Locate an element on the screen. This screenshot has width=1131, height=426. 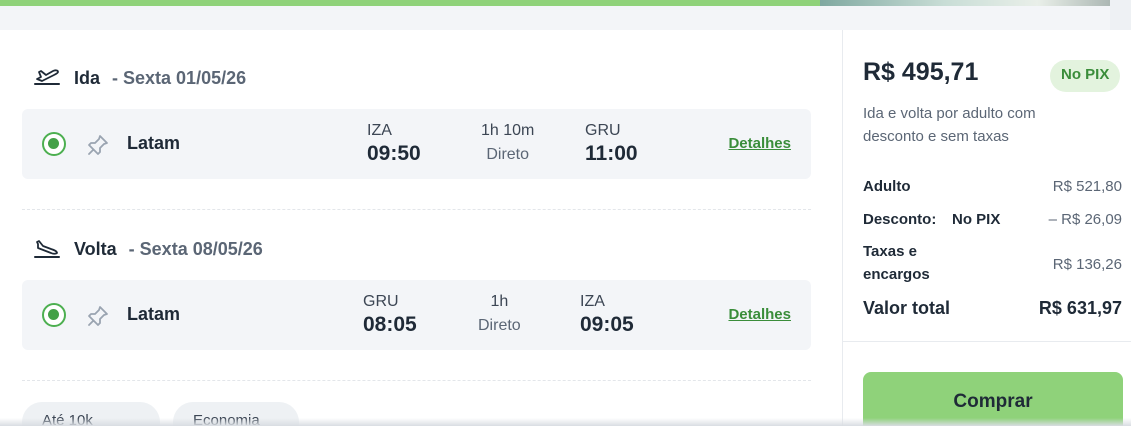
banner-image is located at coordinates (975, 3).